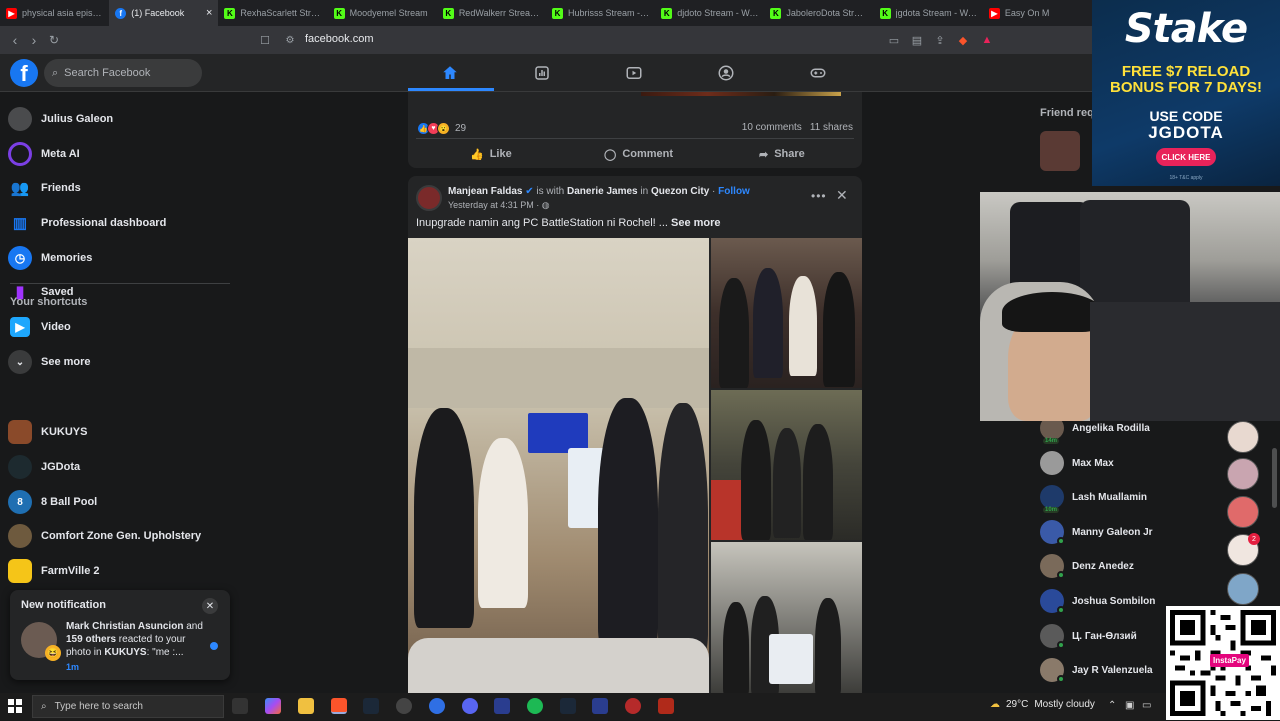 The width and height of the screenshot is (1280, 721). Describe the element at coordinates (1097, 601) in the screenshot. I see `contact-item: Joshua Sombilon` at that location.